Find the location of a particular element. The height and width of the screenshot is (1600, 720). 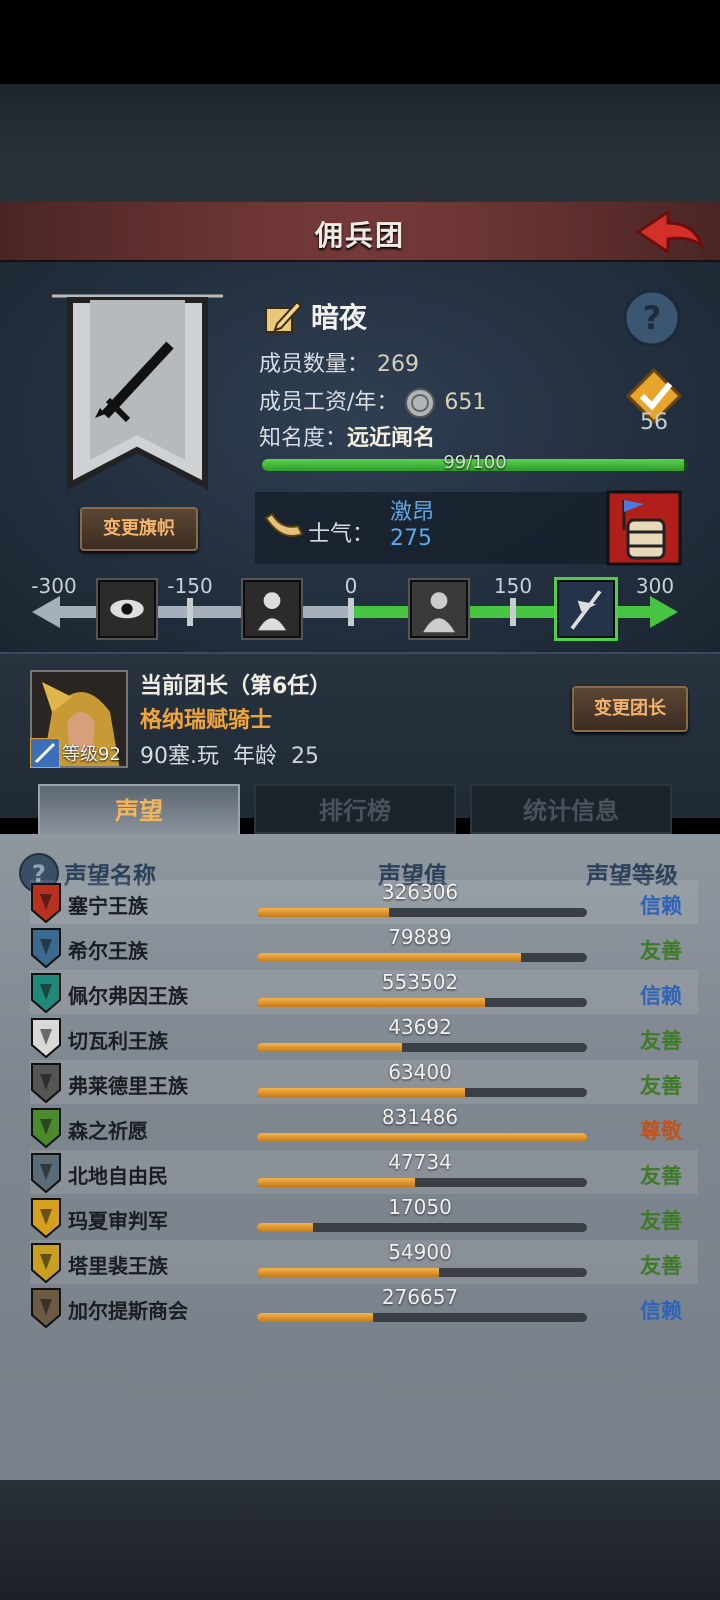

top-backdrop is located at coordinates (360, 143).